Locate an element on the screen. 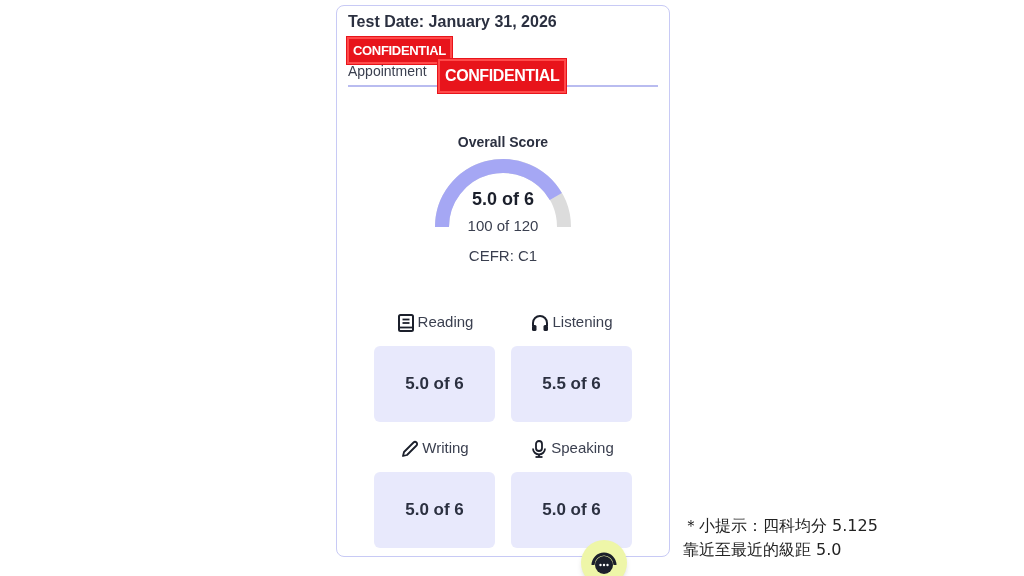  pencil-icon is located at coordinates (410, 448).